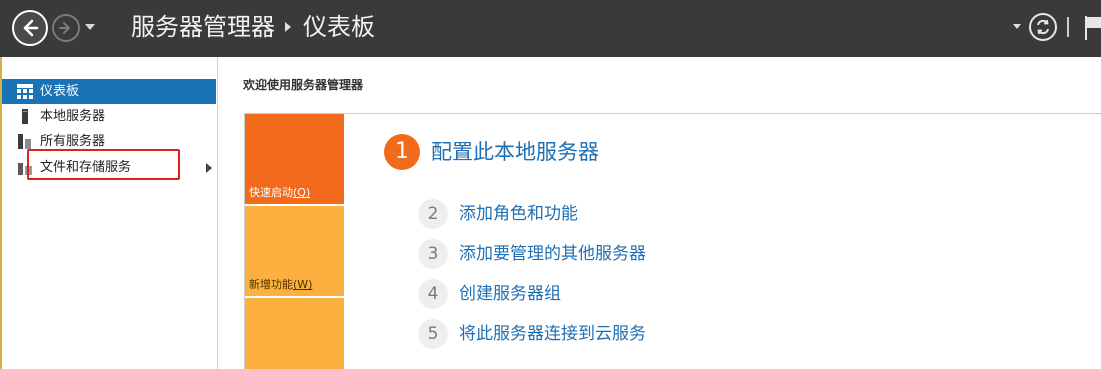 The image size is (1101, 369). What do you see at coordinates (24, 141) in the screenshot?
I see `servers-icon` at bounding box center [24, 141].